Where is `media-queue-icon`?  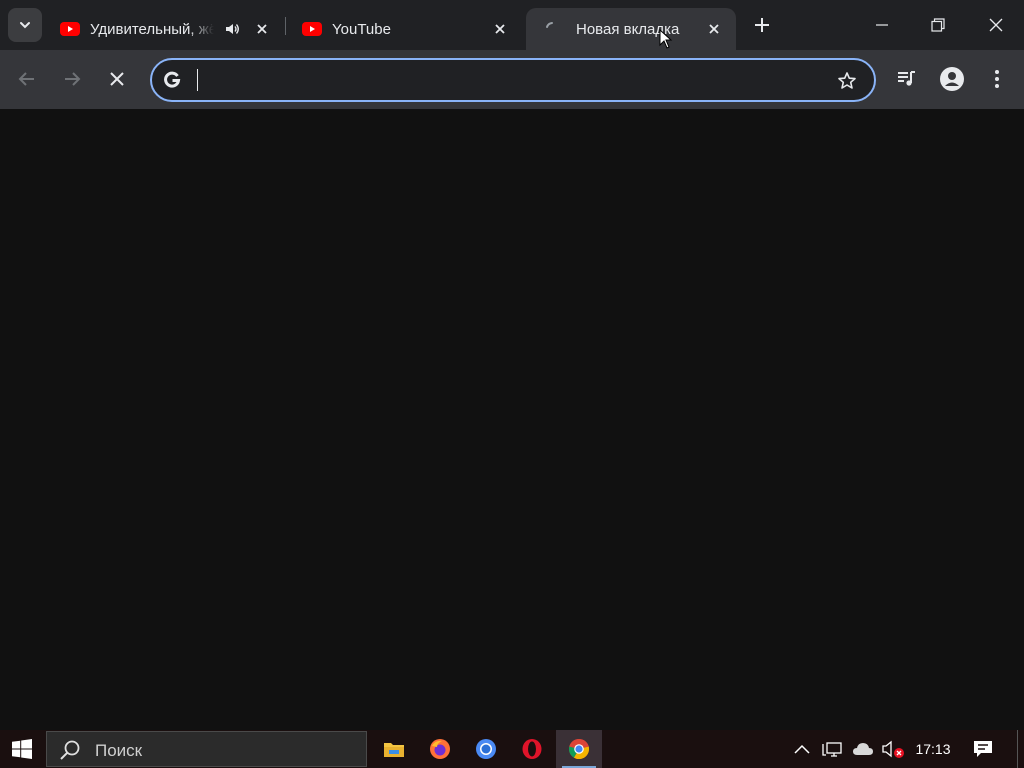 media-queue-icon is located at coordinates (906, 78).